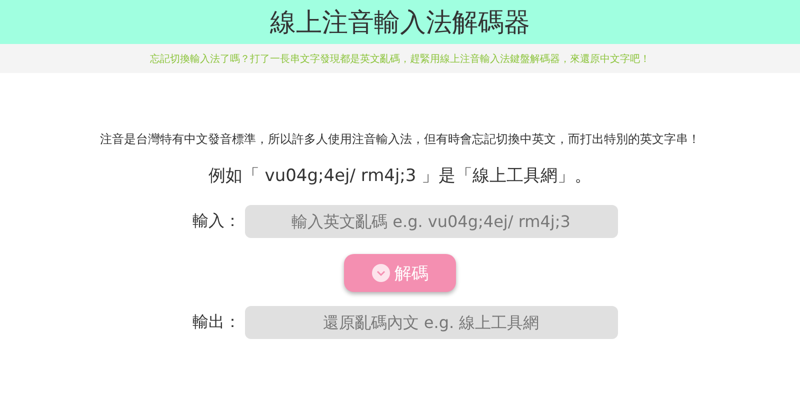 The image size is (800, 400). Describe the element at coordinates (400, 273) in the screenshot. I see `decode-button: 解碼` at that location.